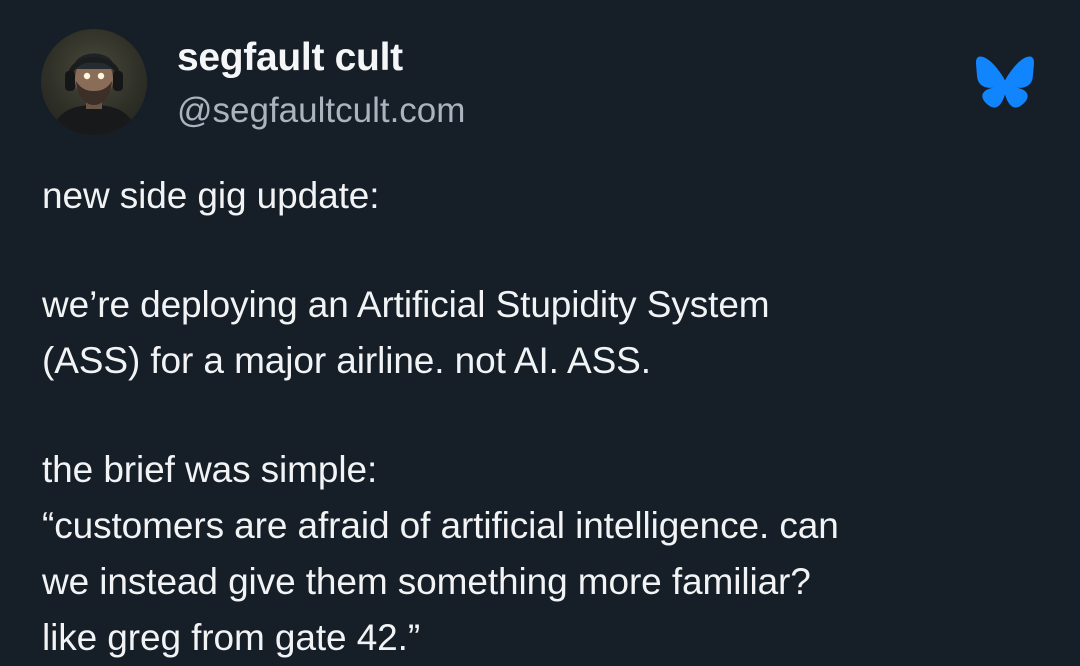 This screenshot has height=666, width=1080. I want to click on author-display-name: segfault cult, so click(290, 58).